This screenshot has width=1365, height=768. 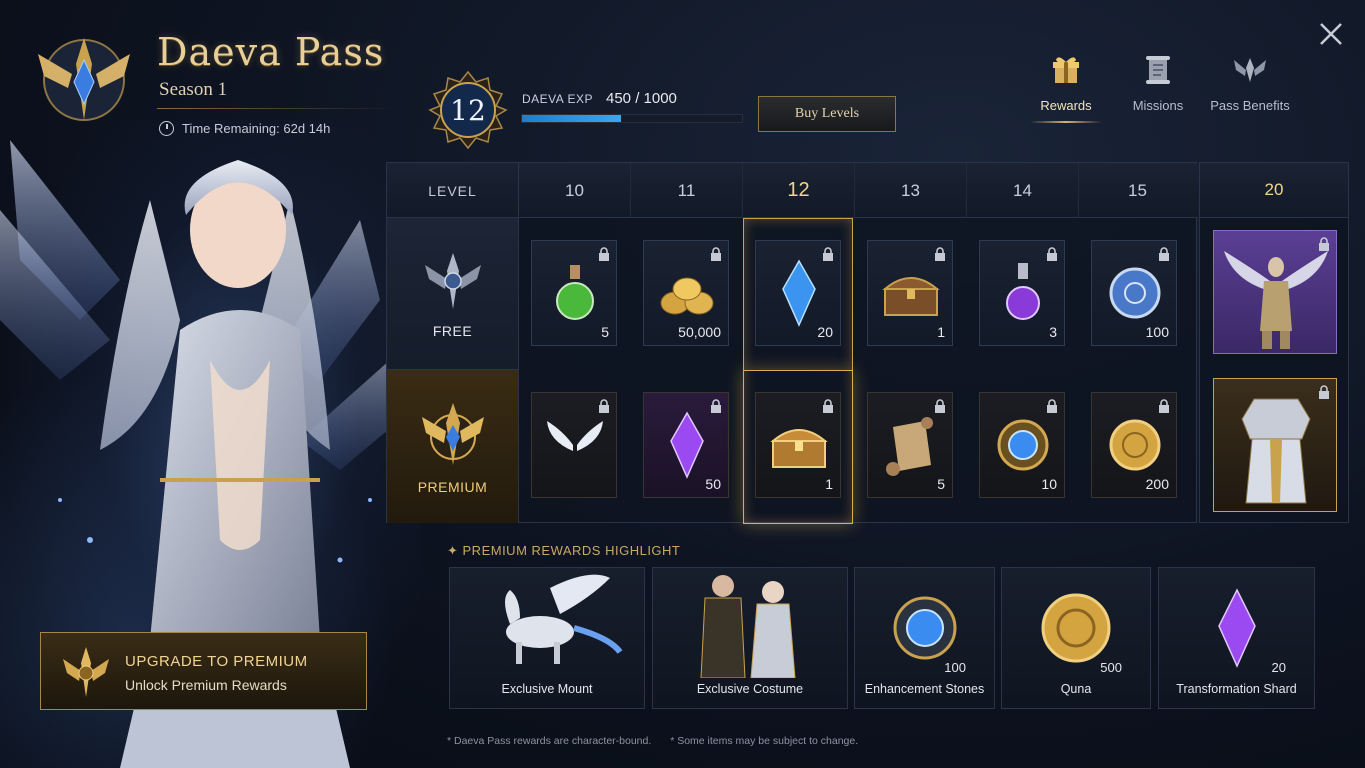 What do you see at coordinates (1236, 638) in the screenshot?
I see `highlight-transformation-shard: 20 Transformation Shard` at bounding box center [1236, 638].